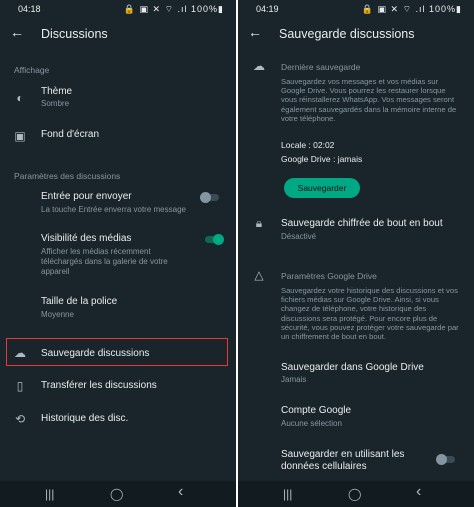 The width and height of the screenshot is (474, 507). I want to click on media-visibility-title: Visibilité des médias, so click(86, 238).